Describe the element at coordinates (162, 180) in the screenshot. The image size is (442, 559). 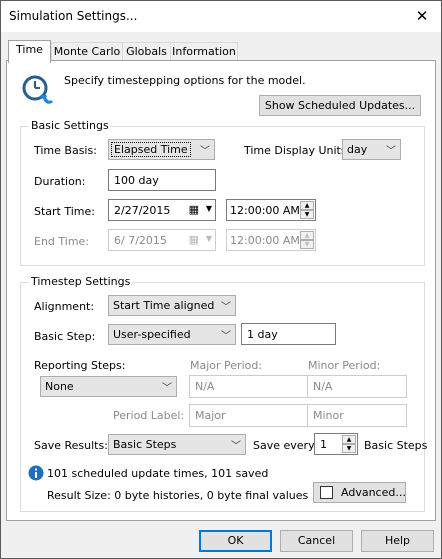
I see `duration-field: 100 day` at that location.